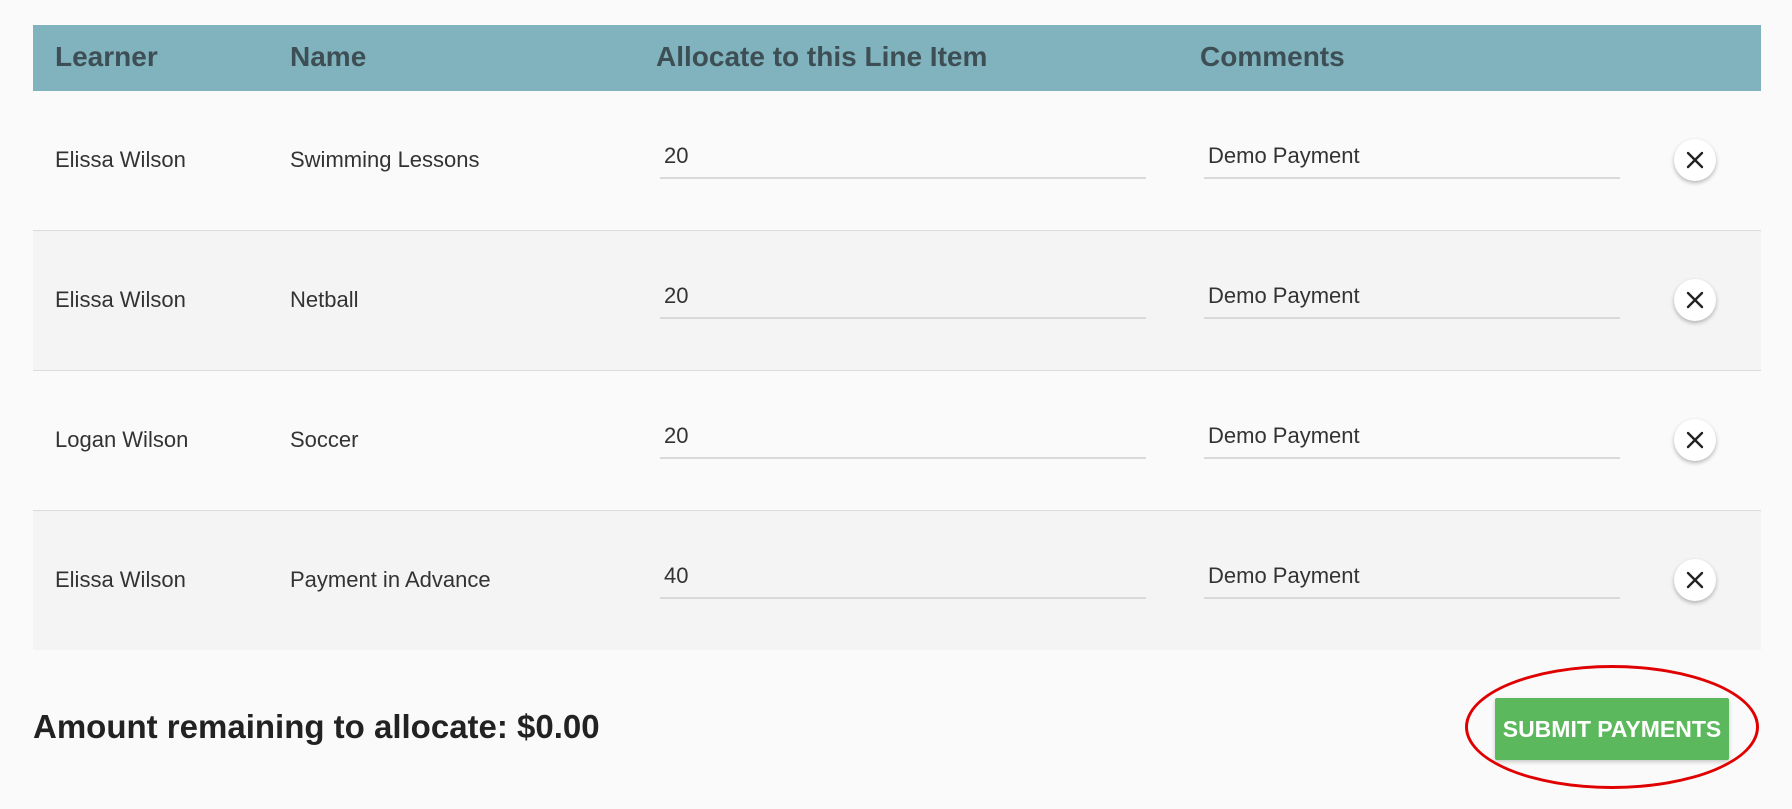 The height and width of the screenshot is (809, 1792). I want to click on header-allocate: Allocate to this Line Item, so click(822, 56).